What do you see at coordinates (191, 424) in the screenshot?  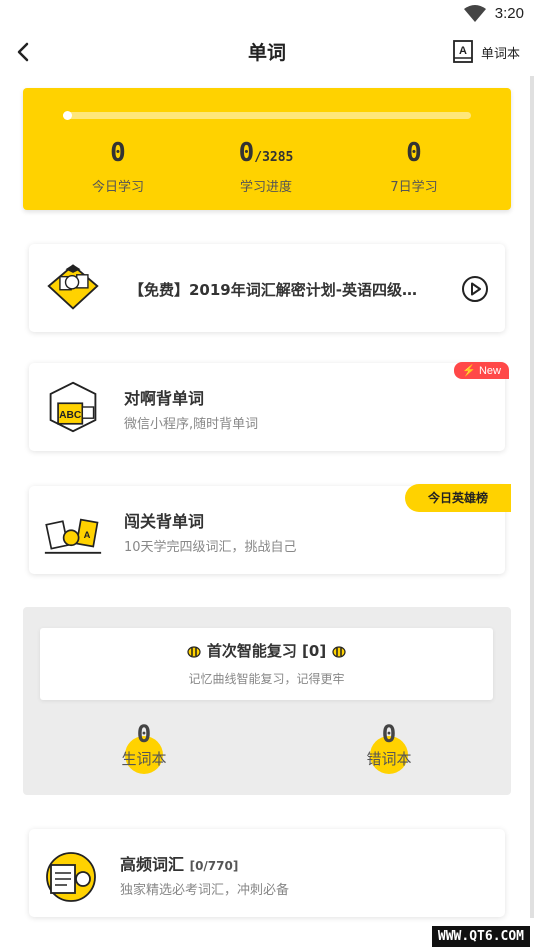 I see `duia-words-subtitle: 微信小程序,随时背单词` at bounding box center [191, 424].